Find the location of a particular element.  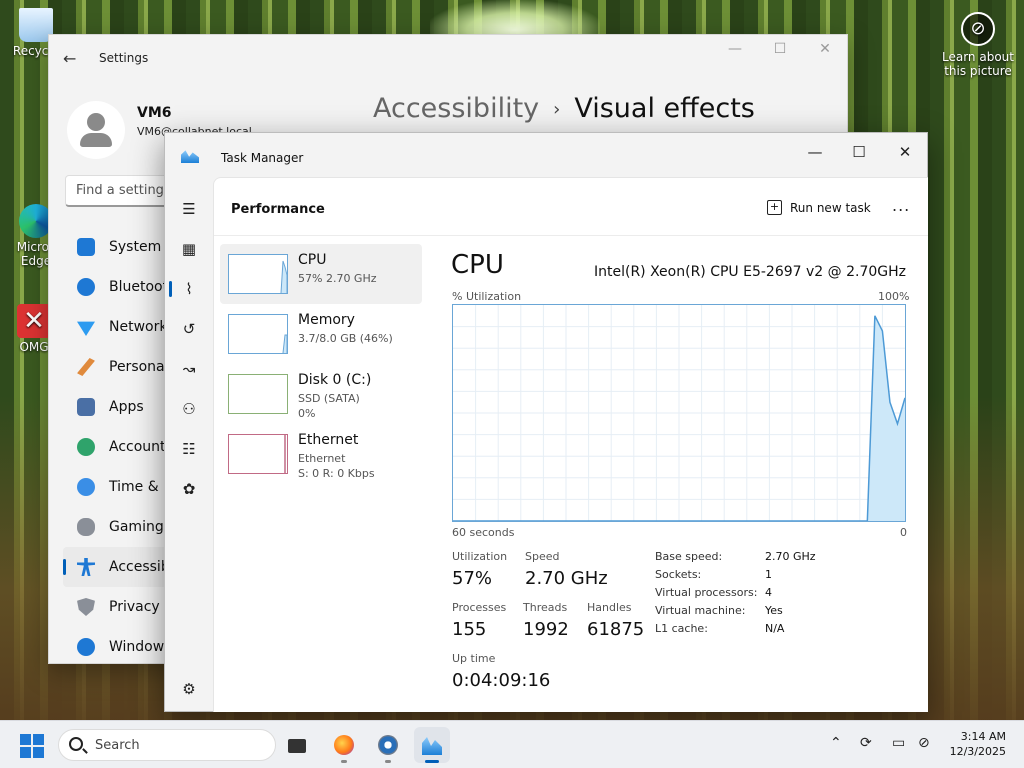

startup-apps-icon: ↝ is located at coordinates (189, 369).